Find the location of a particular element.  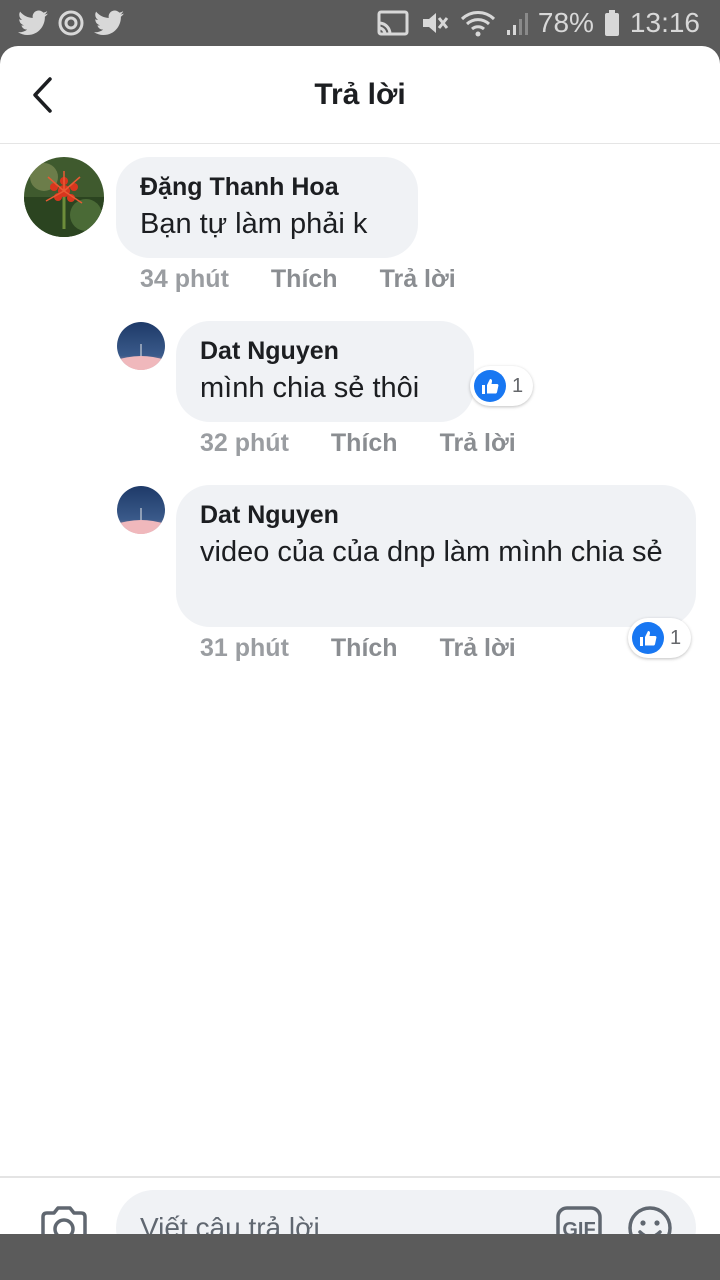

comment-actions: 34 phút Thích Trả lời is located at coordinates (298, 279).